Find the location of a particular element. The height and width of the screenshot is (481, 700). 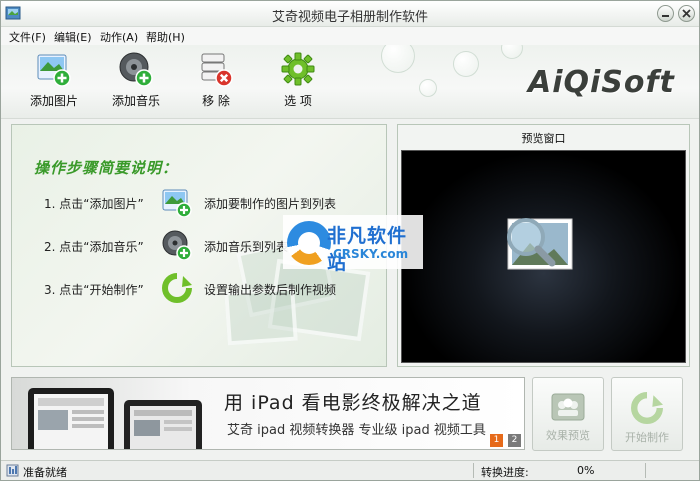

preview-effect-button: 效果预览 is located at coordinates (568, 414).